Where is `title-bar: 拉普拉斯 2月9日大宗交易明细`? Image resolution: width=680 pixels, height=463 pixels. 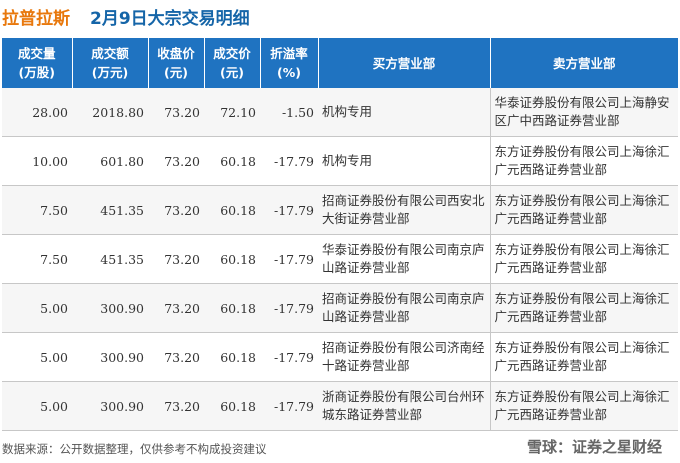
title-bar: 拉普拉斯 2月9日大宗交易明细 is located at coordinates (340, 17).